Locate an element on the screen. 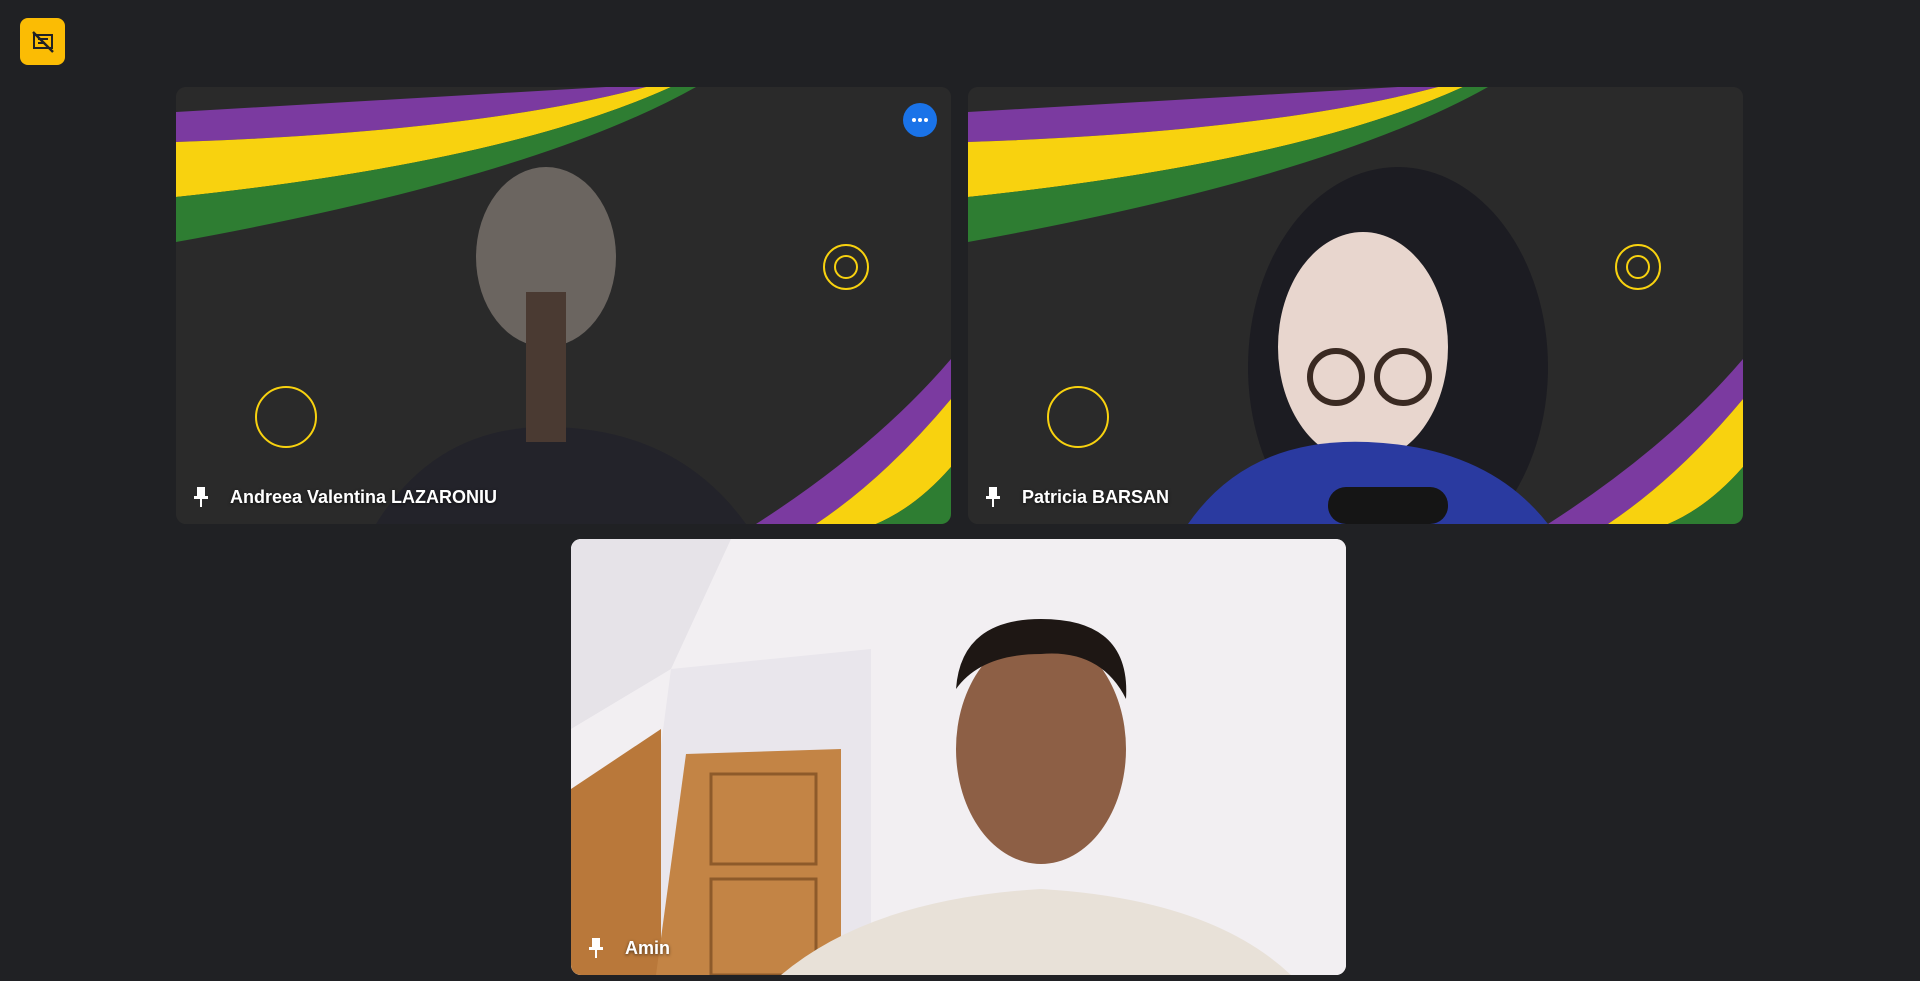 The image size is (1920, 981). participant-name-row: Andreea Valentina LAZARONIU is located at coordinates (343, 497).